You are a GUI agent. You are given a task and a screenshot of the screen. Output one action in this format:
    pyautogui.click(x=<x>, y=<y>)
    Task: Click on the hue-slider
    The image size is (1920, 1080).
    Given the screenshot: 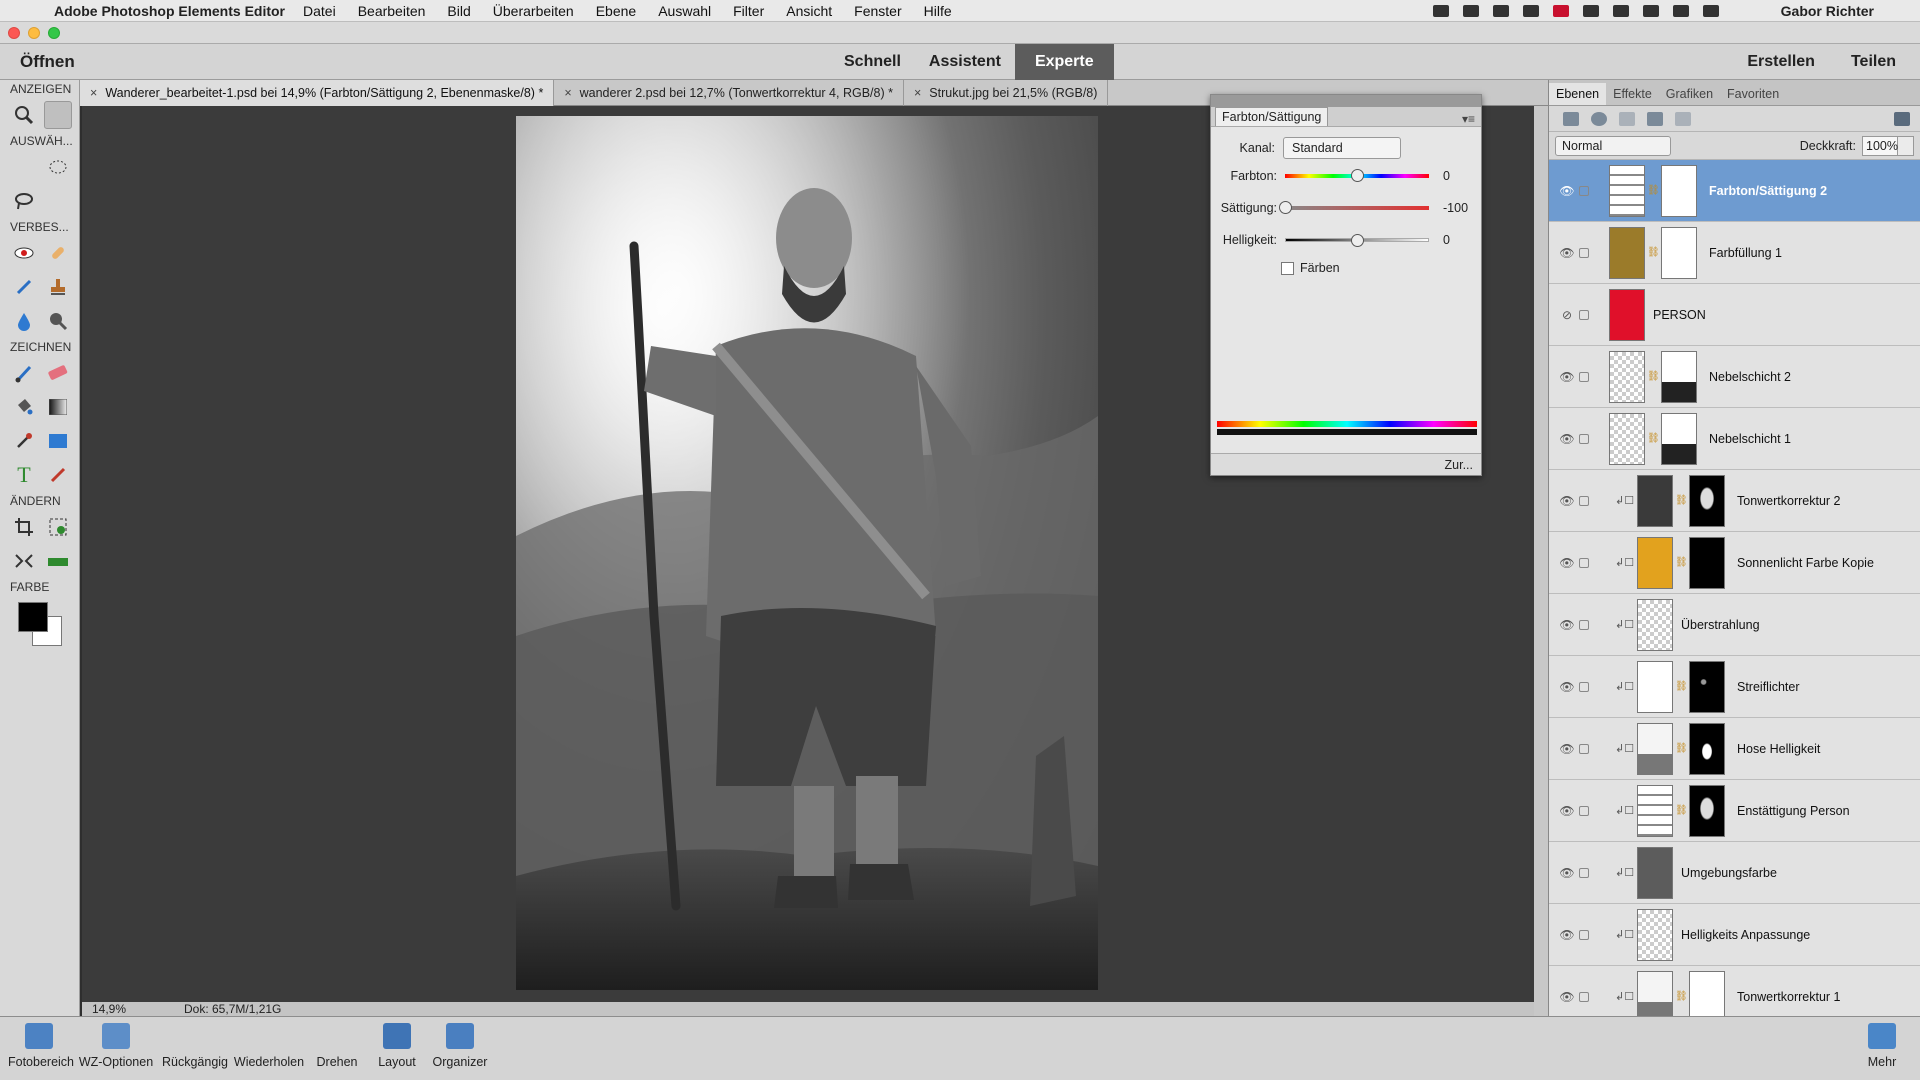 What is the action you would take?
    pyautogui.click(x=1357, y=175)
    